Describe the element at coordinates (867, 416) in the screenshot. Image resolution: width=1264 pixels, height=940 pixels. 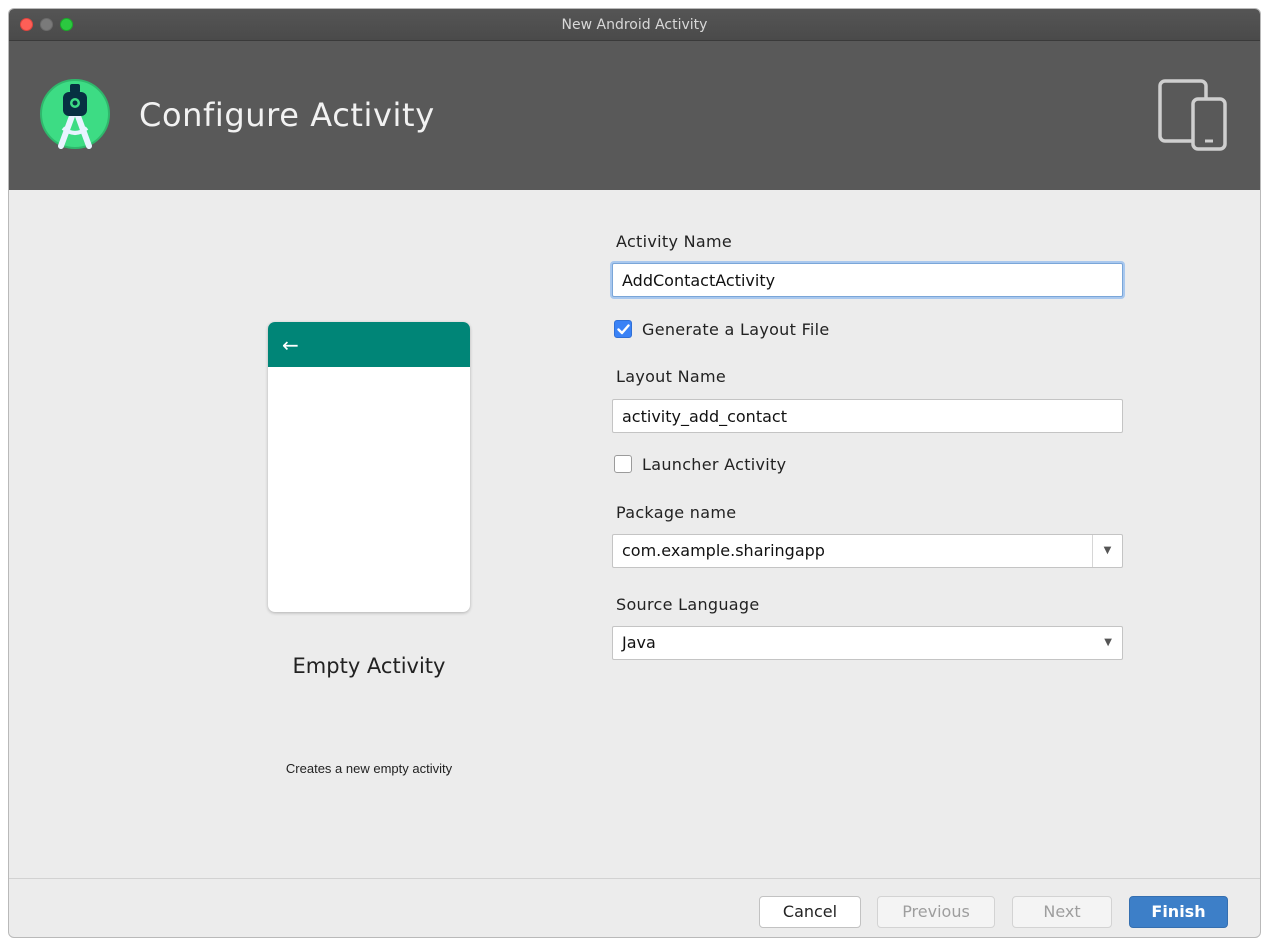
I see `layout-name-input` at that location.